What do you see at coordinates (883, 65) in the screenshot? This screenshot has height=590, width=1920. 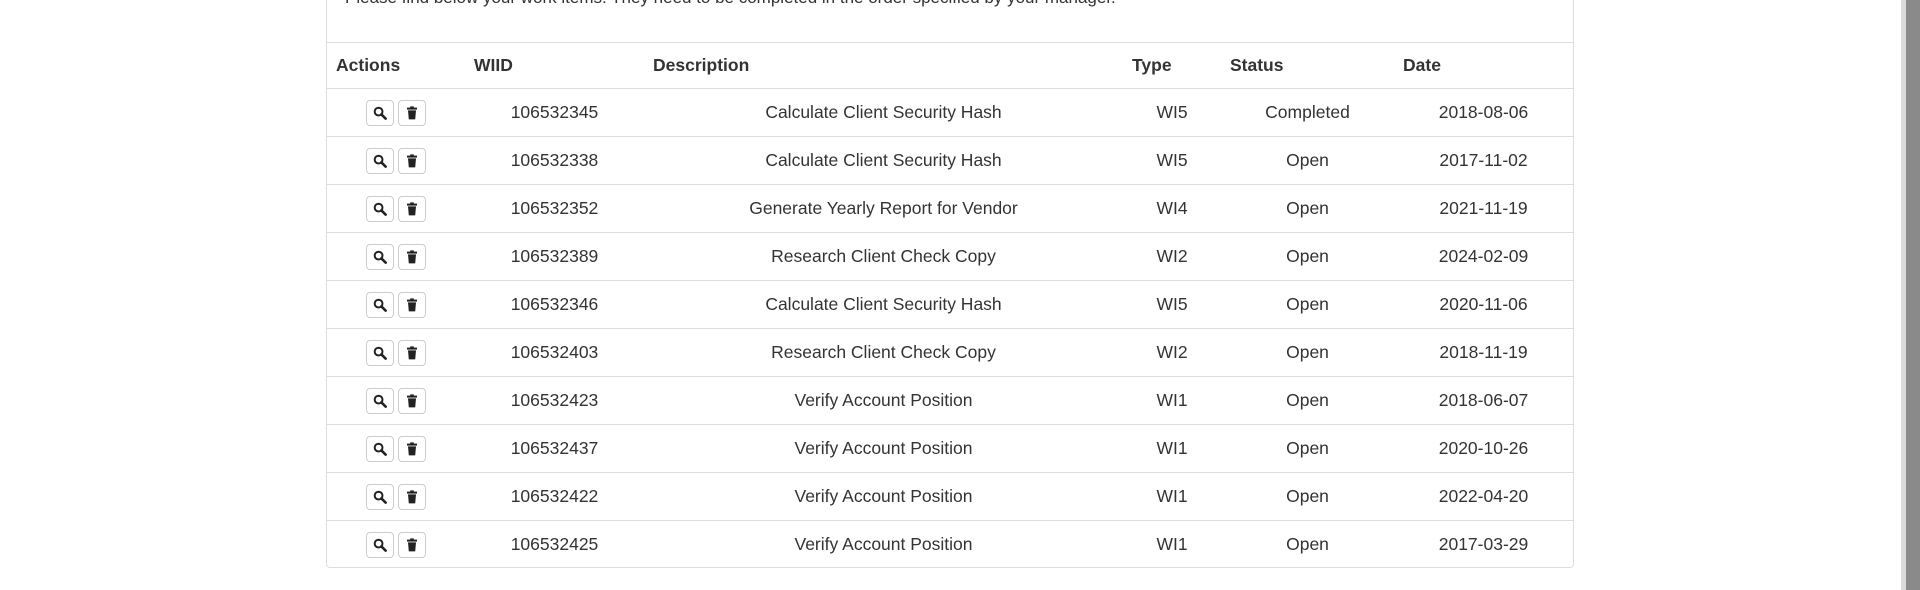 I see `header-description: Description` at bounding box center [883, 65].